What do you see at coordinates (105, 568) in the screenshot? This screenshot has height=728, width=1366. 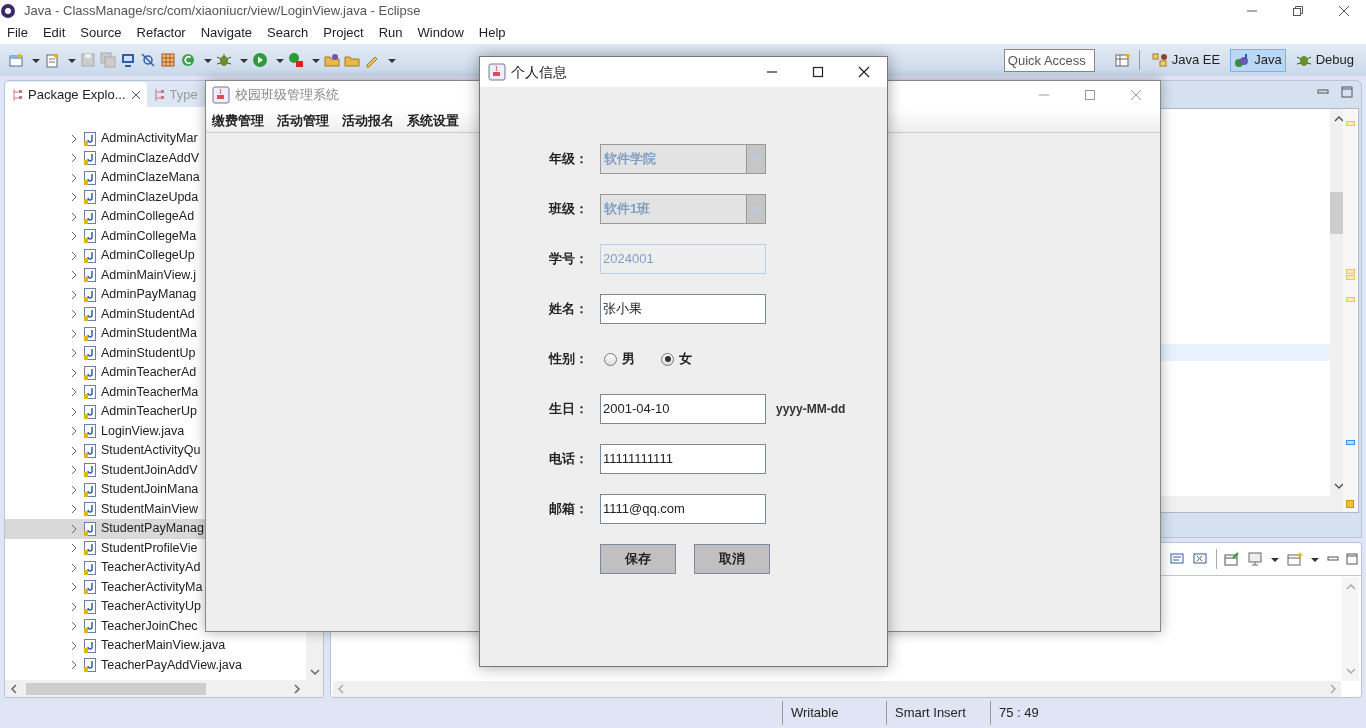 I see `tree-item: TeacherActivityAd` at bounding box center [105, 568].